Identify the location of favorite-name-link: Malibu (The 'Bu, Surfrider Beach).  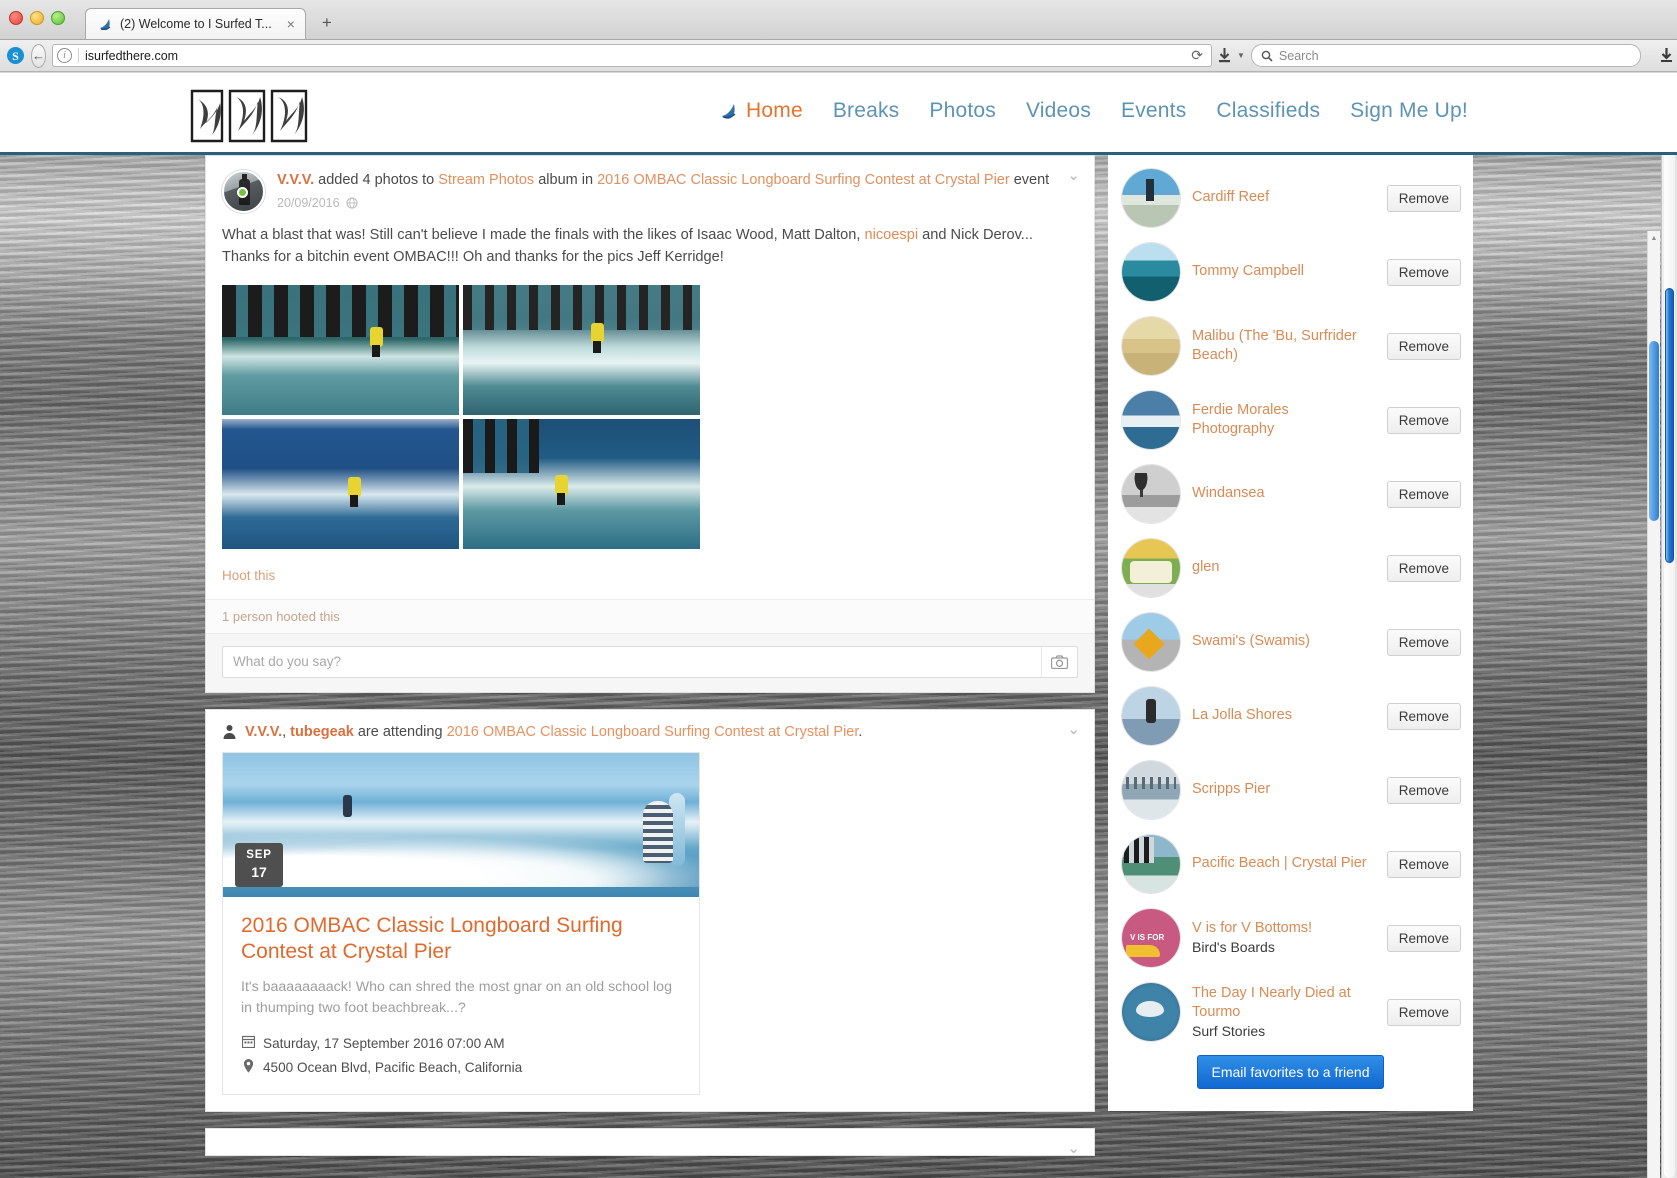
(1274, 345).